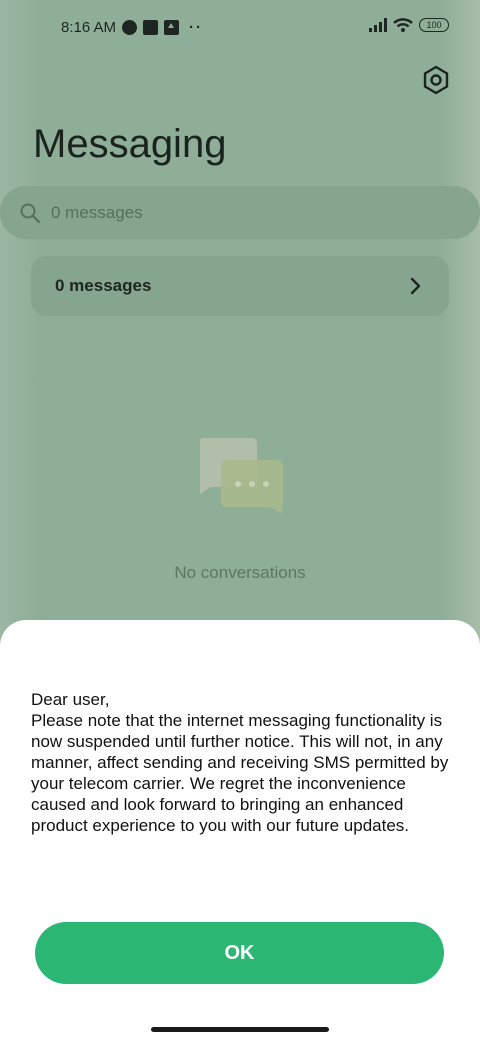  What do you see at coordinates (378, 25) in the screenshot?
I see `signal-icon` at bounding box center [378, 25].